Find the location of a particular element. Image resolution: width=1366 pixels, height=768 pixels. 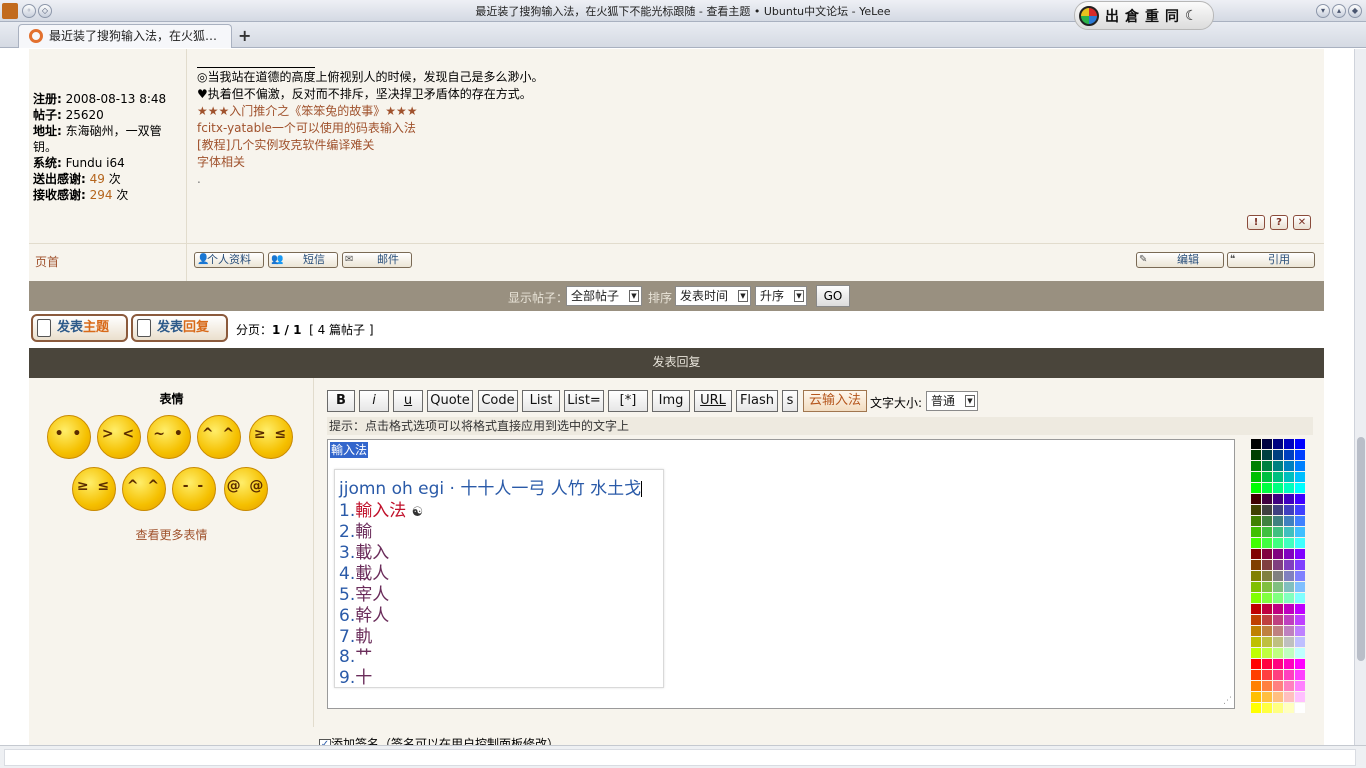

laugh-emoticon-icon: ≥ ≤ is located at coordinates (271, 437).